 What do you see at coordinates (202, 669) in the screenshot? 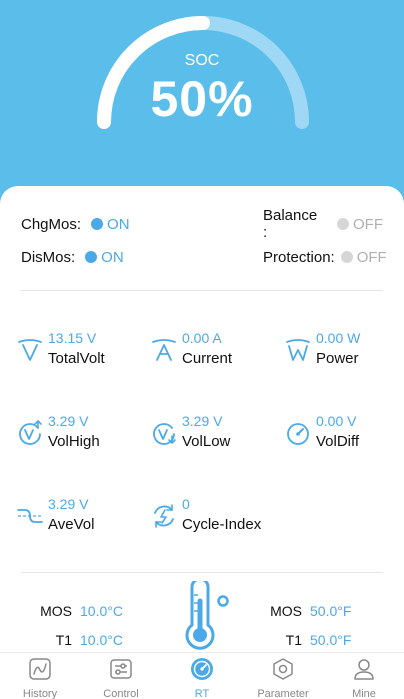
I see `dashboard-icon` at bounding box center [202, 669].